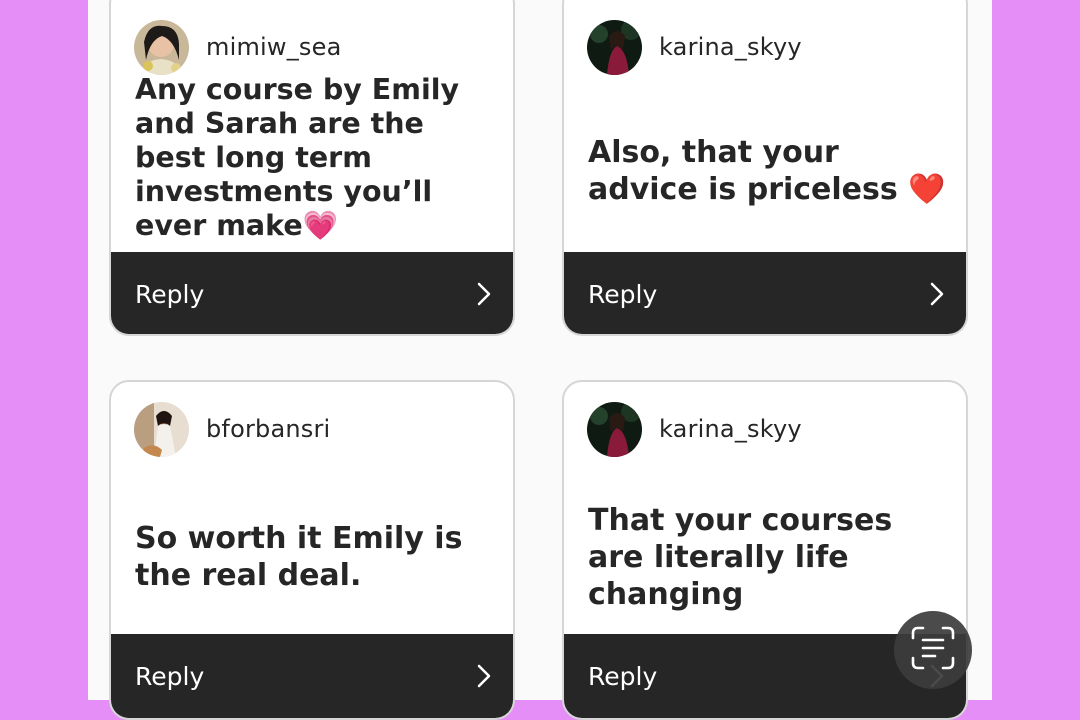  Describe the element at coordinates (299, 557) in the screenshot. I see `comment-text-content: So worth it Emily is the real deal.` at that location.